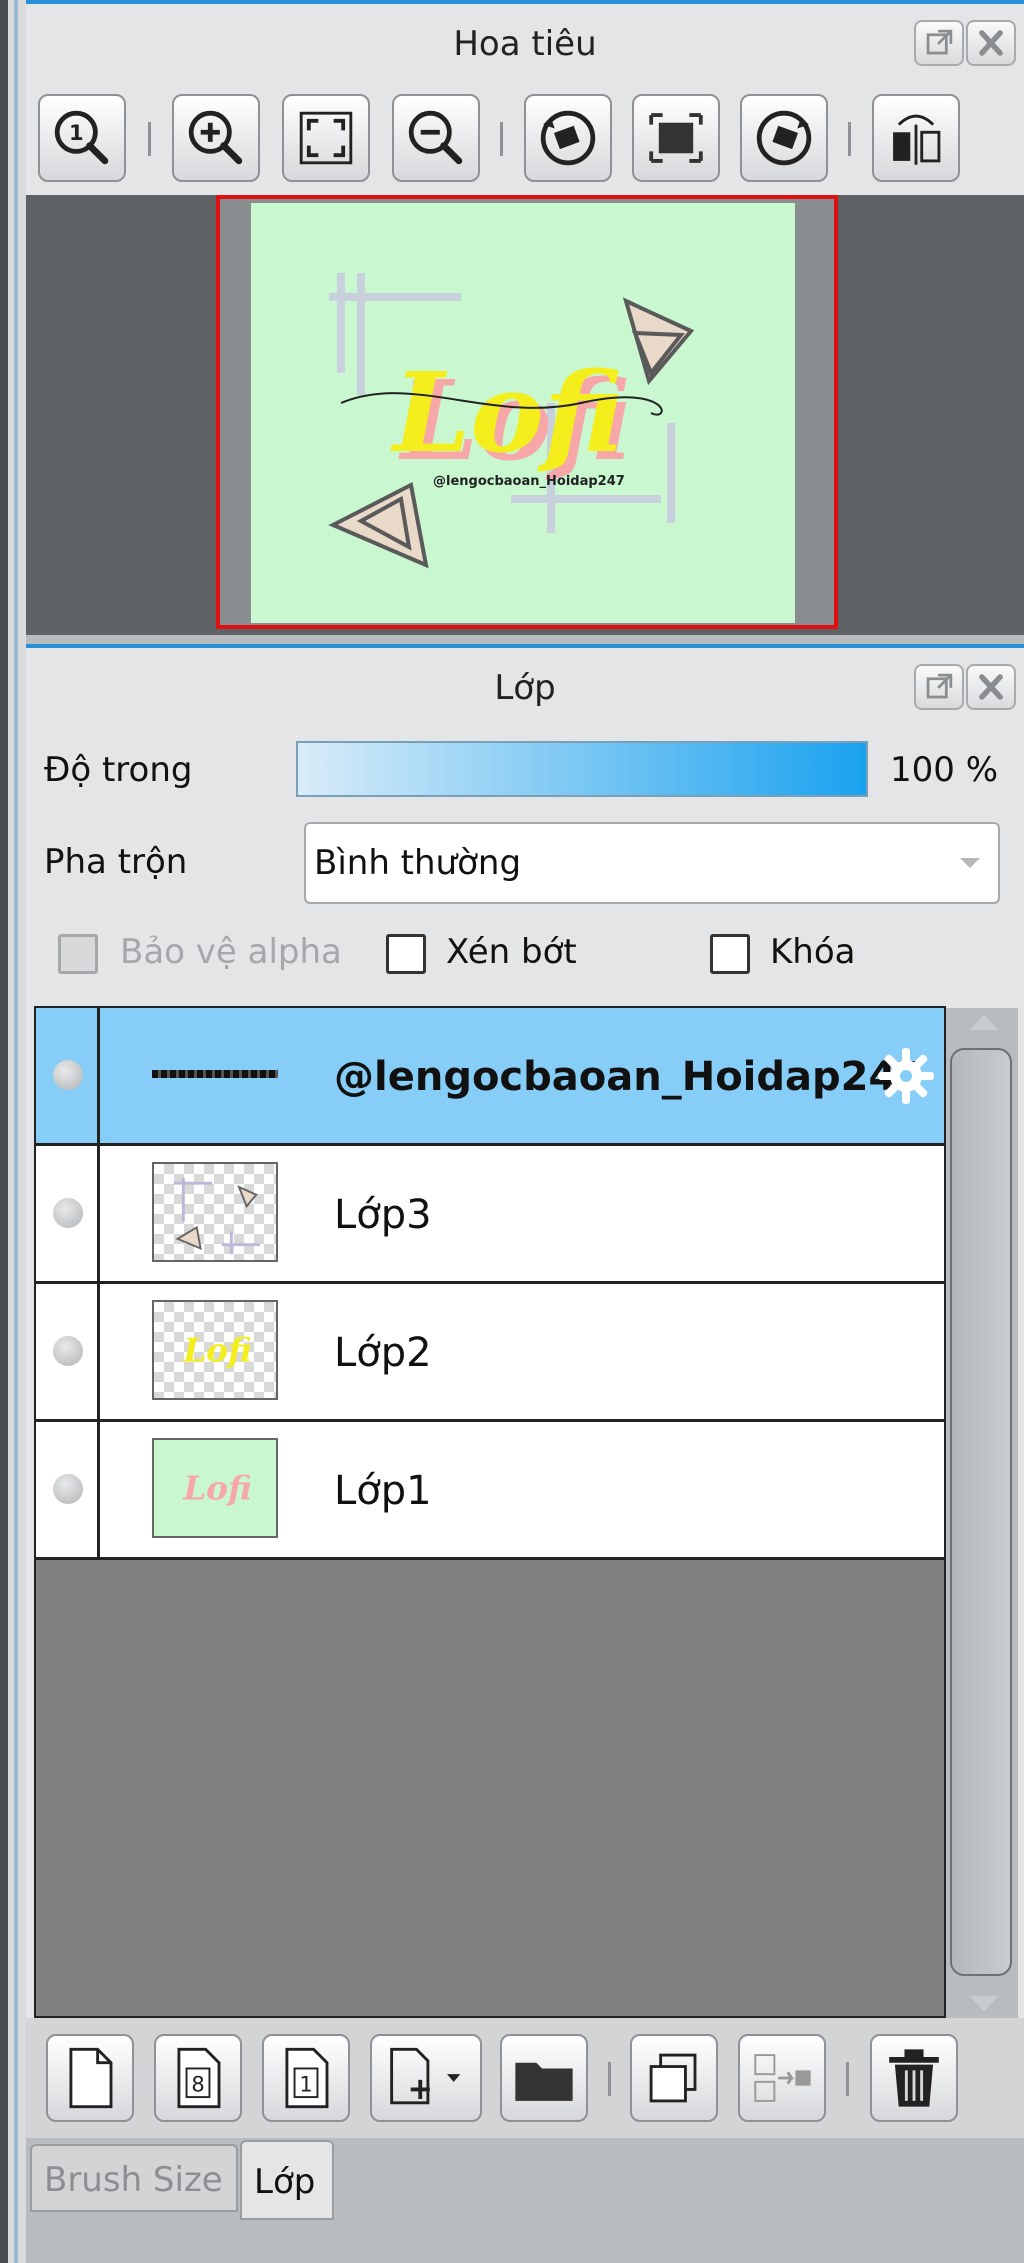 The height and width of the screenshot is (2263, 1024). What do you see at coordinates (287, 2180) in the screenshot?
I see `tab-layer: Lớp` at bounding box center [287, 2180].